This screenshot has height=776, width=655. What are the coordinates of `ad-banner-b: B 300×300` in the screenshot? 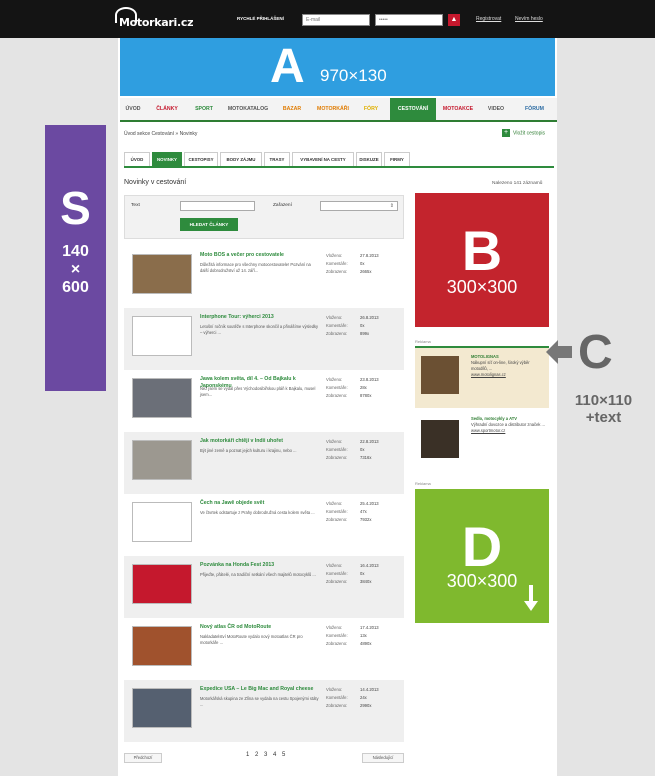 It's located at (482, 260).